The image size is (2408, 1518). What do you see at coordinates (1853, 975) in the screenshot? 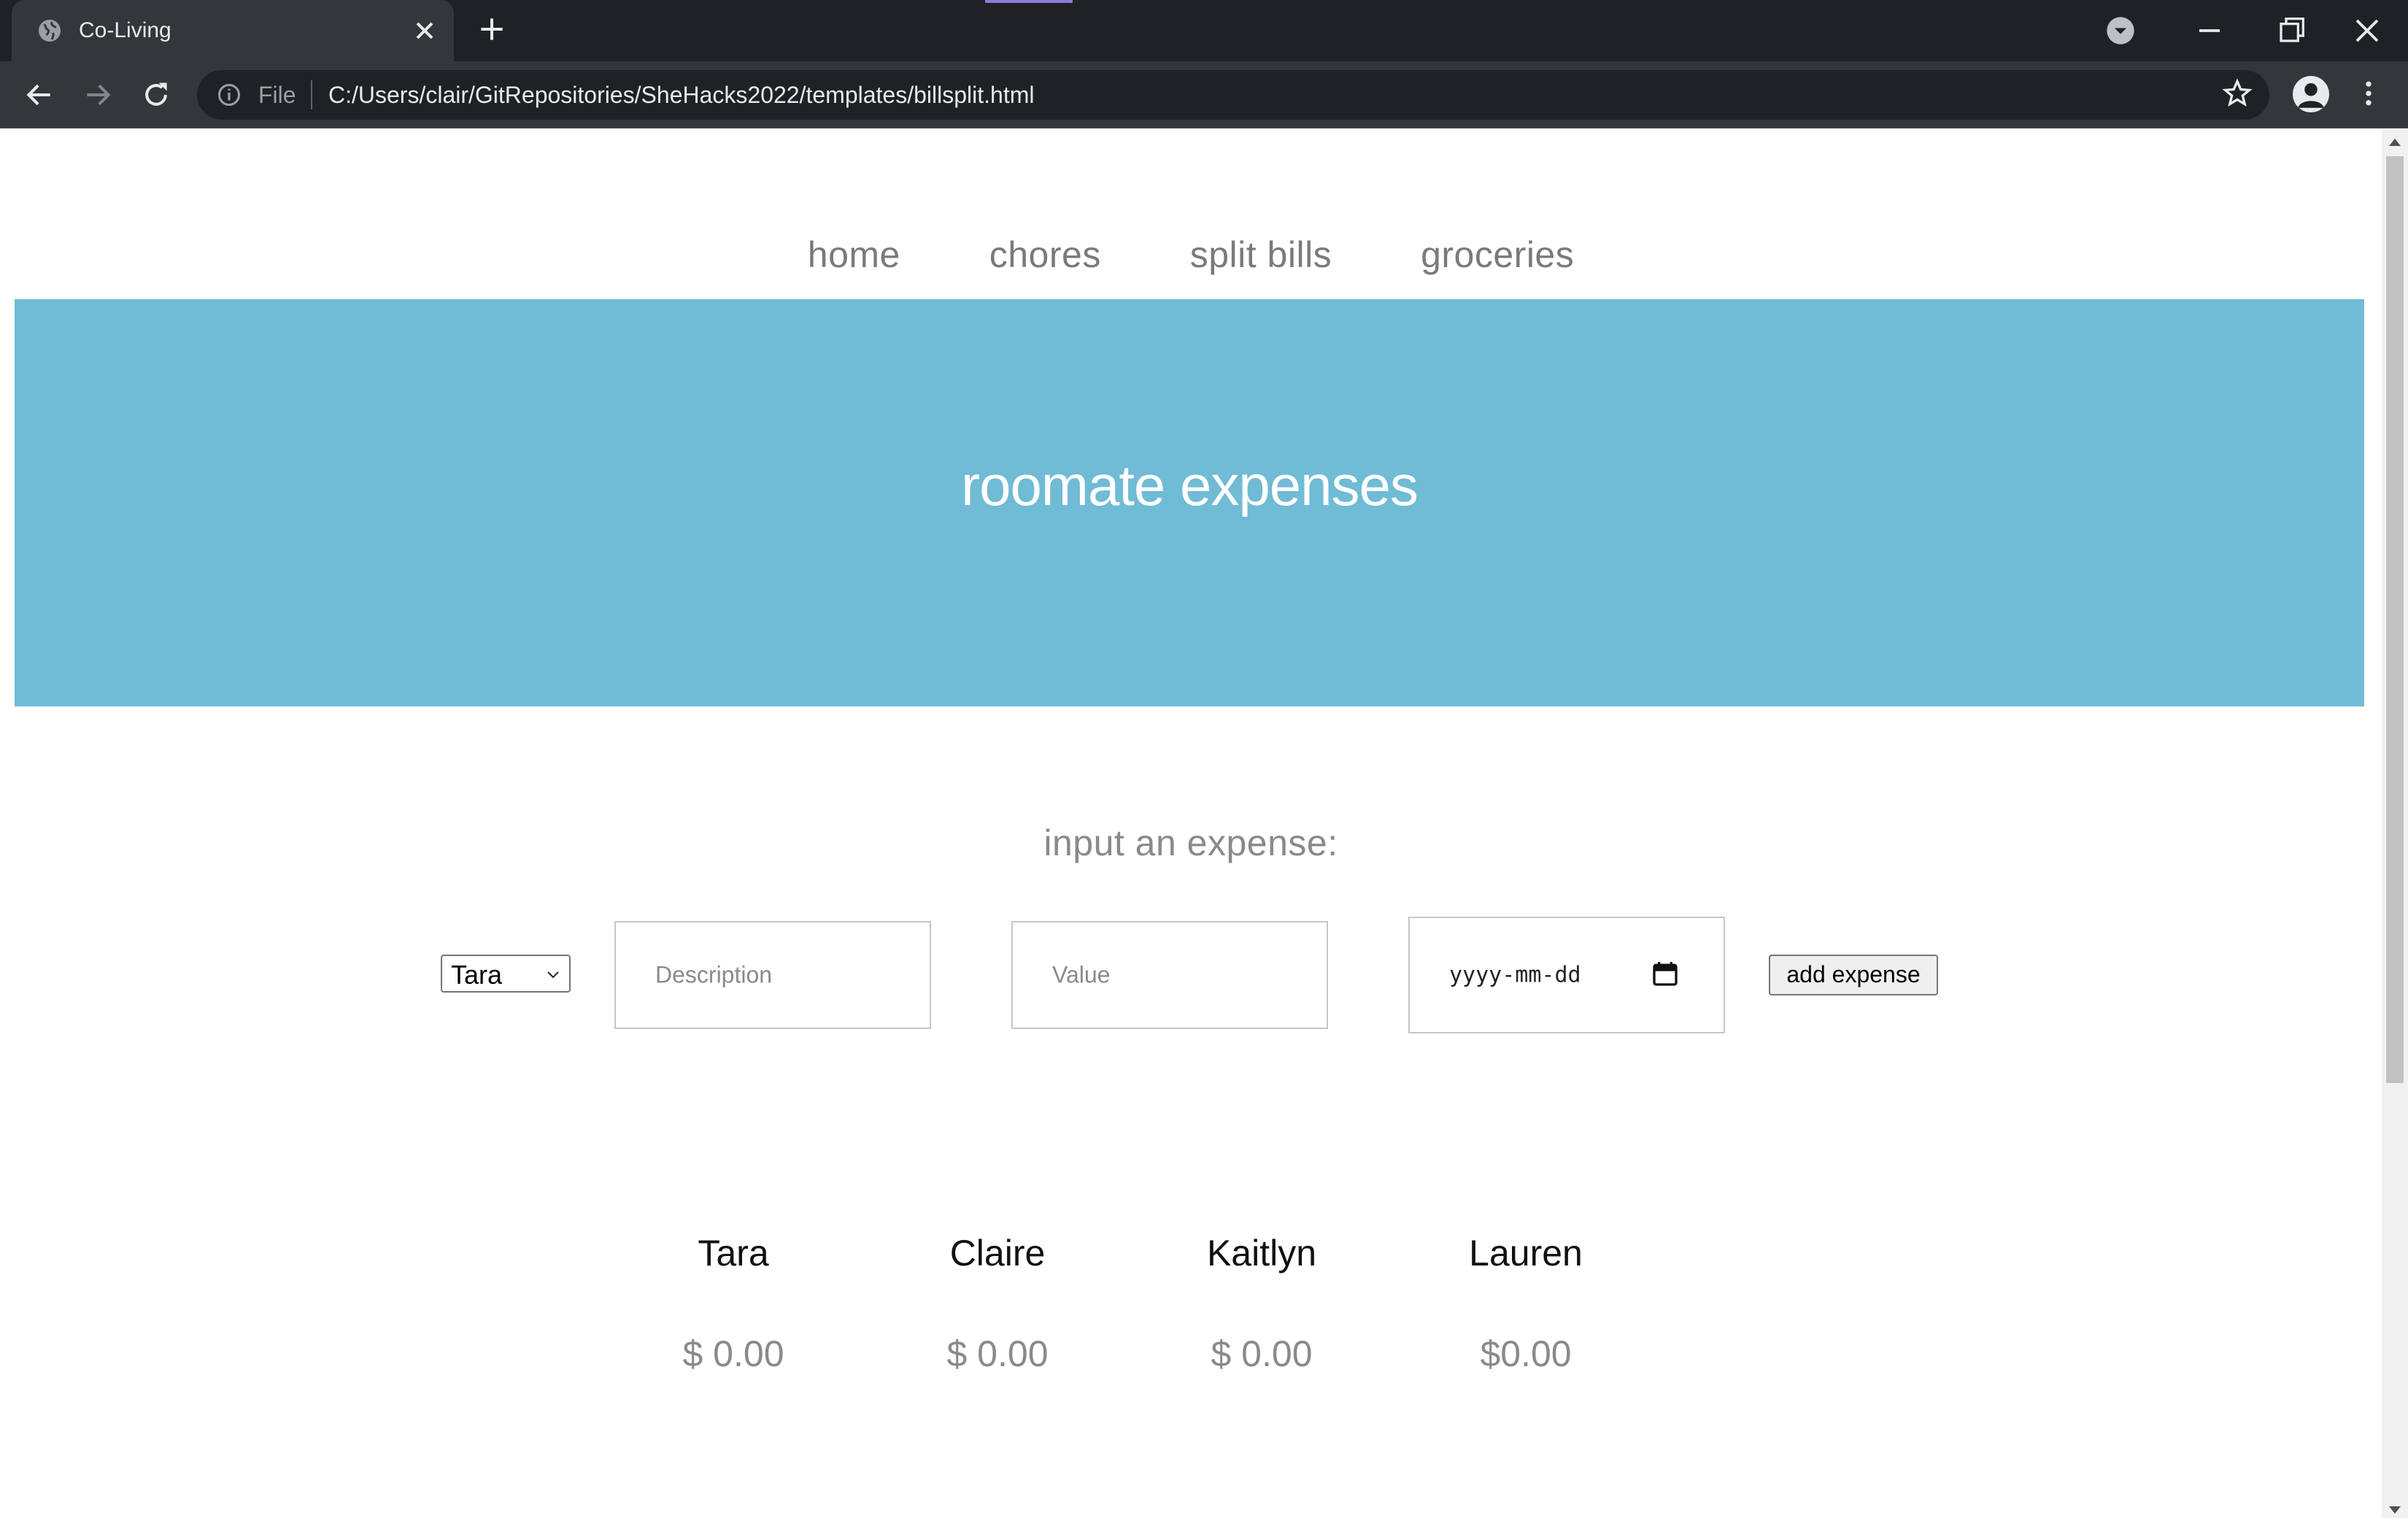
I see `add-expense-button: add expense` at bounding box center [1853, 975].